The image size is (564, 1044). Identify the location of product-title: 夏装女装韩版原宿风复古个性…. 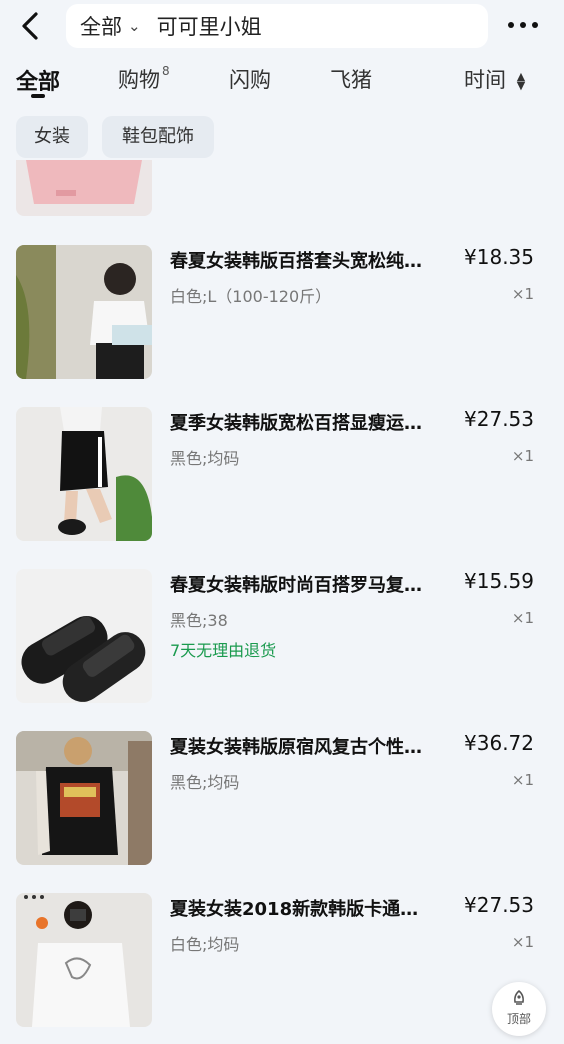
(296, 747).